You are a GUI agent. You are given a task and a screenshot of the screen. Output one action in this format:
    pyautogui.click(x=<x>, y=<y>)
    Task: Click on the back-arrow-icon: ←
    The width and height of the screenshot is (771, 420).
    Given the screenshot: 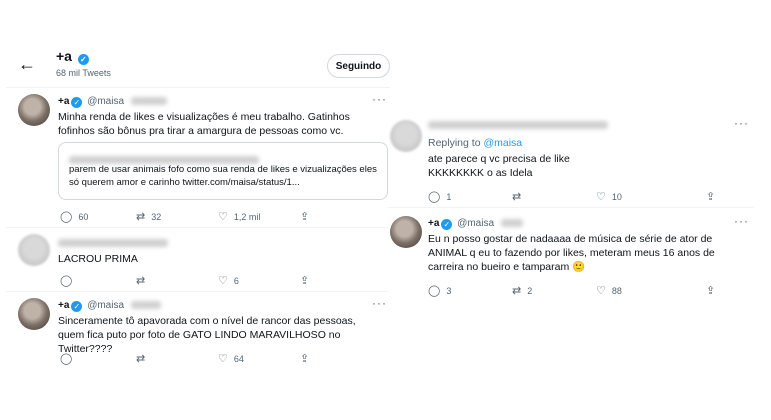 What is the action you would take?
    pyautogui.click(x=27, y=64)
    